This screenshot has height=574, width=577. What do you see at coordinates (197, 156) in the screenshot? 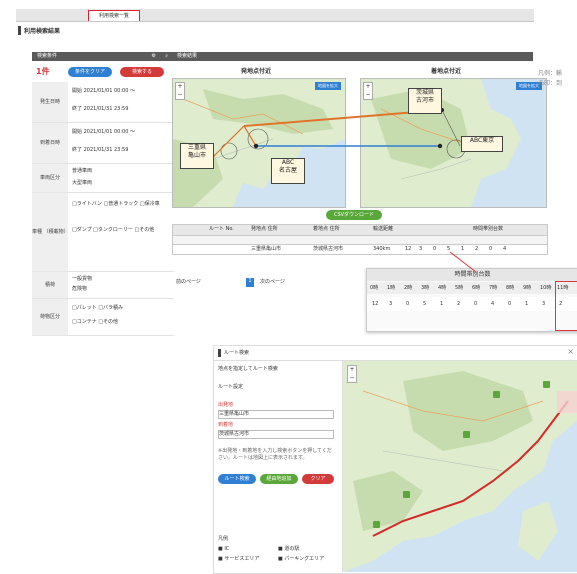
I see `callout-origin-city: 三重県 亀山市` at bounding box center [197, 156].